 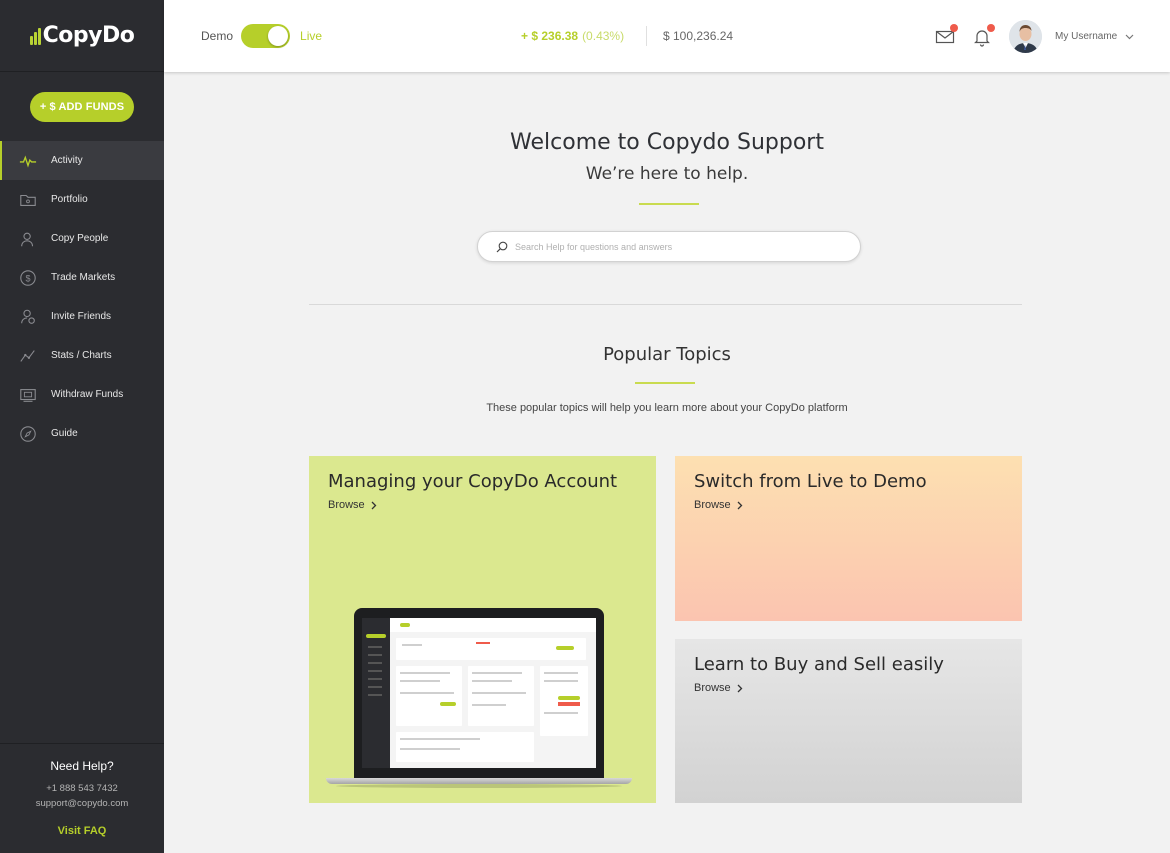 What do you see at coordinates (680, 246) in the screenshot?
I see `search-input` at bounding box center [680, 246].